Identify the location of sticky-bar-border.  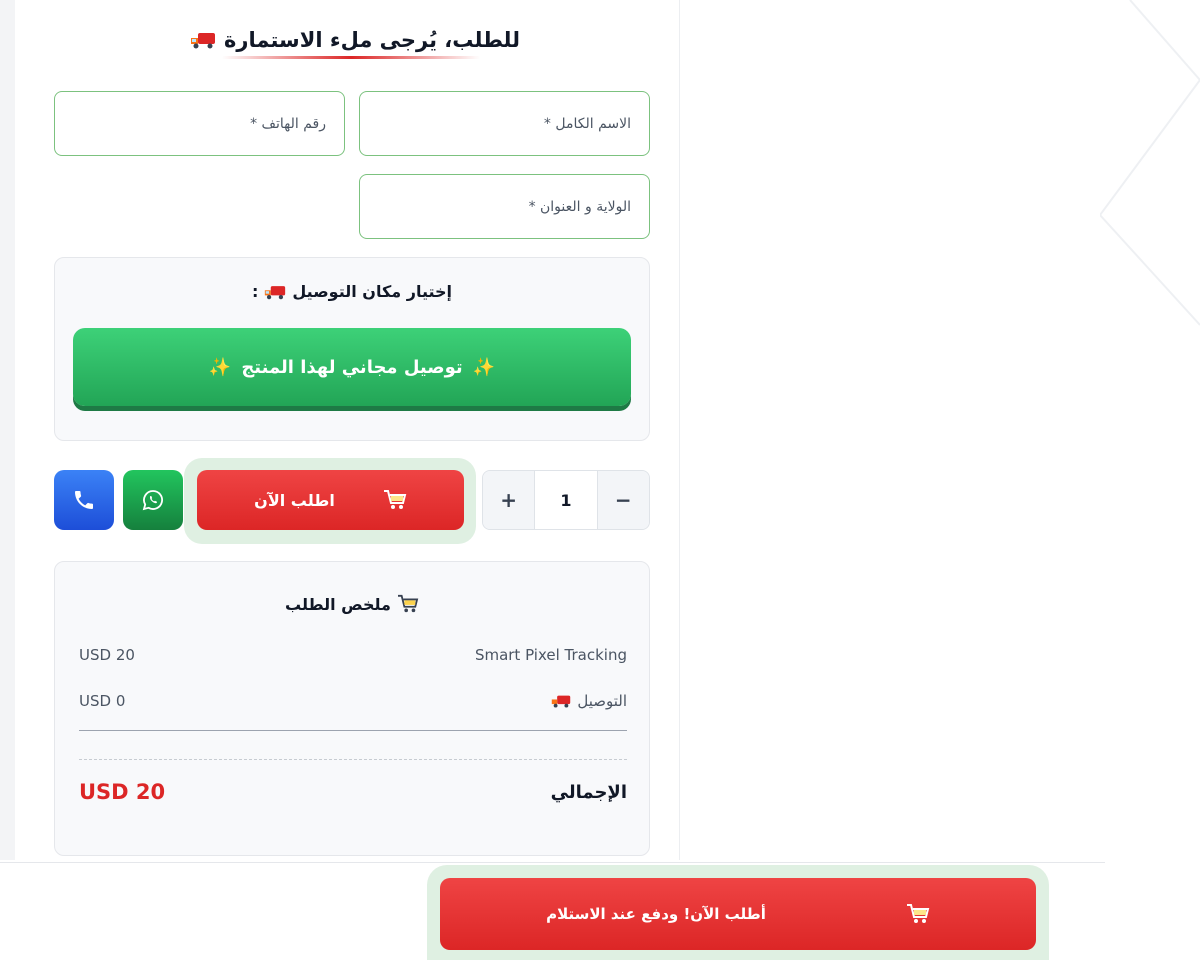
(552, 862).